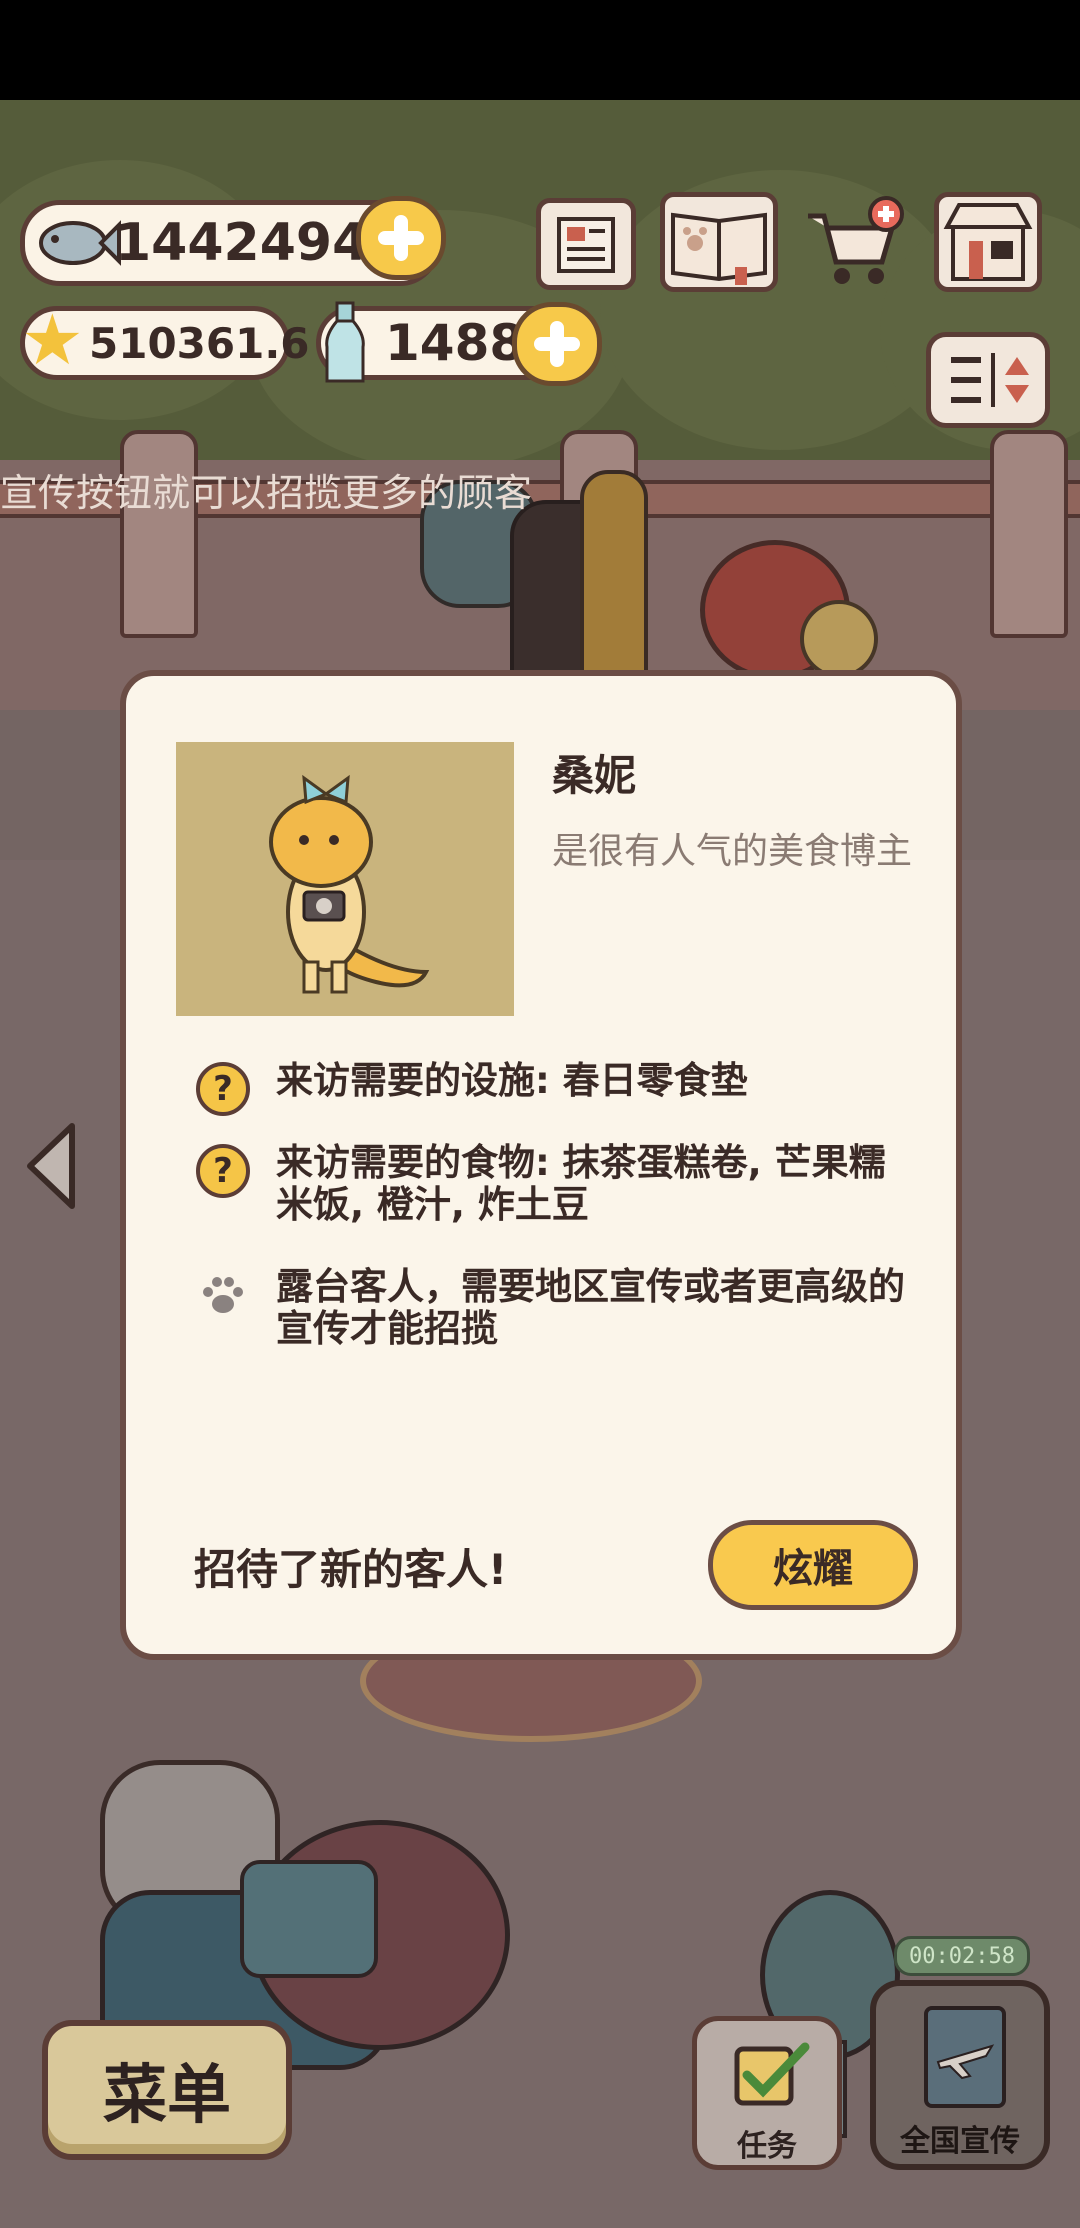 The height and width of the screenshot is (2228, 1080). I want to click on add-bottle-button, so click(557, 344).